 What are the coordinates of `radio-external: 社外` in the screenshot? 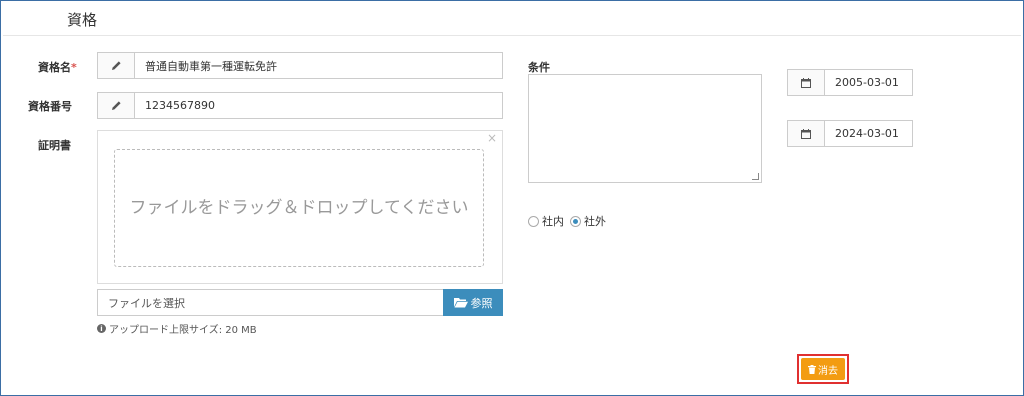 It's located at (588, 221).